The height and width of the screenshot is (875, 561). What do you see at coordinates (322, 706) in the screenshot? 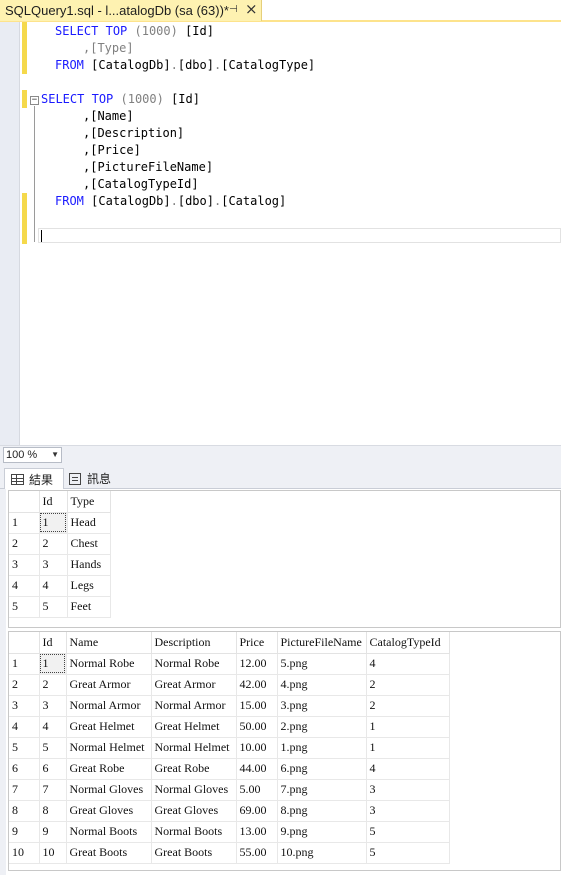
I see `grid-cell: 3.png` at bounding box center [322, 706].